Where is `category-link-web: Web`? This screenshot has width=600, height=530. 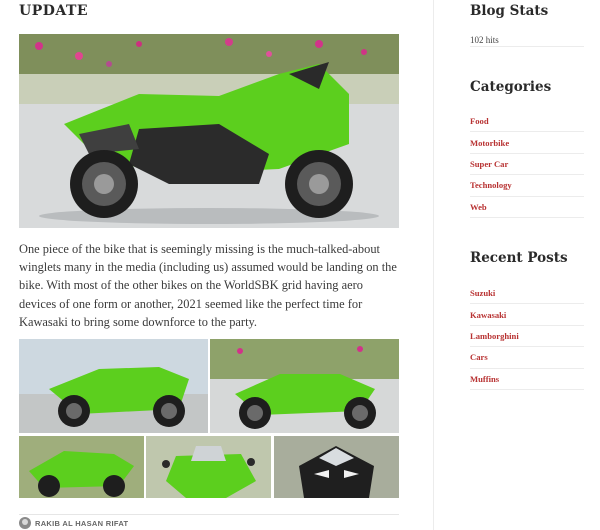 category-link-web: Web is located at coordinates (478, 207).